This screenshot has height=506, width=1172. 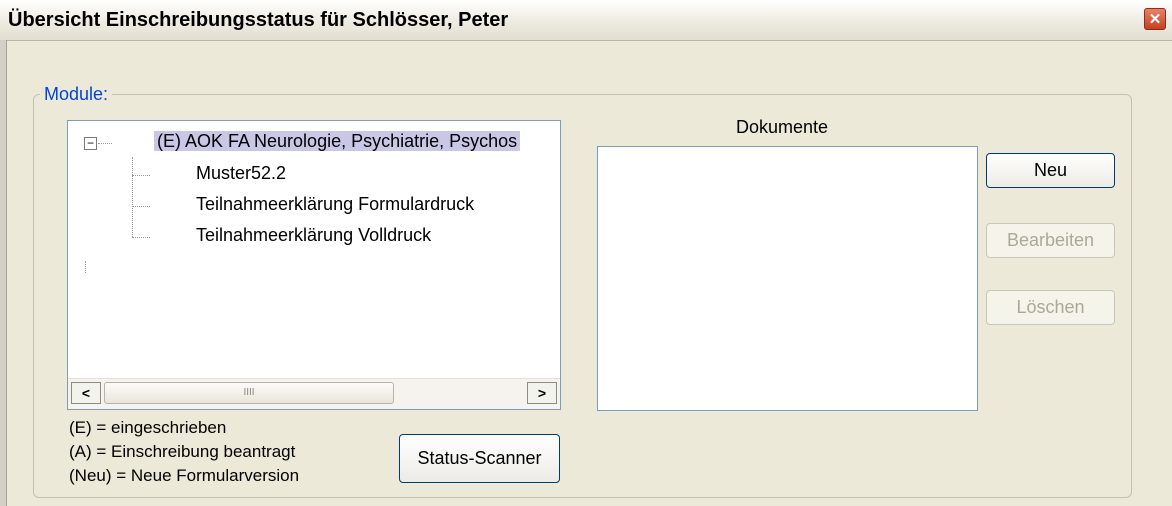 What do you see at coordinates (542, 393) in the screenshot?
I see `scroll-right-icon: >` at bounding box center [542, 393].